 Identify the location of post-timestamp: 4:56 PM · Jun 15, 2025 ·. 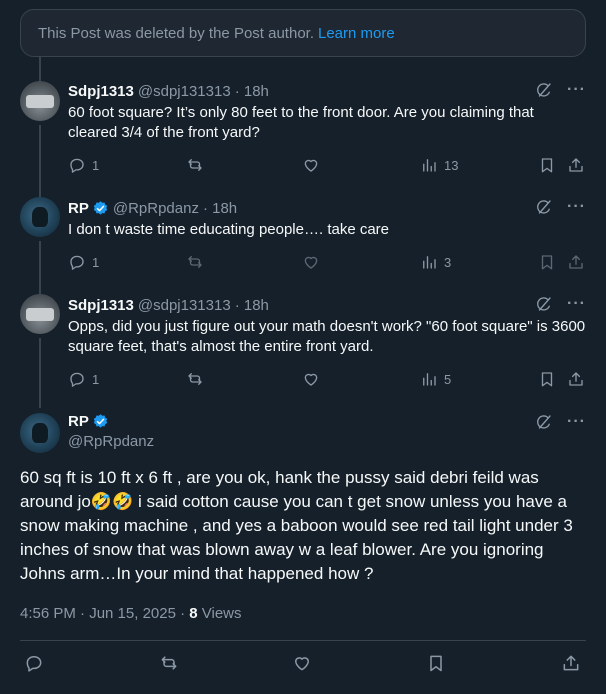
(104, 613).